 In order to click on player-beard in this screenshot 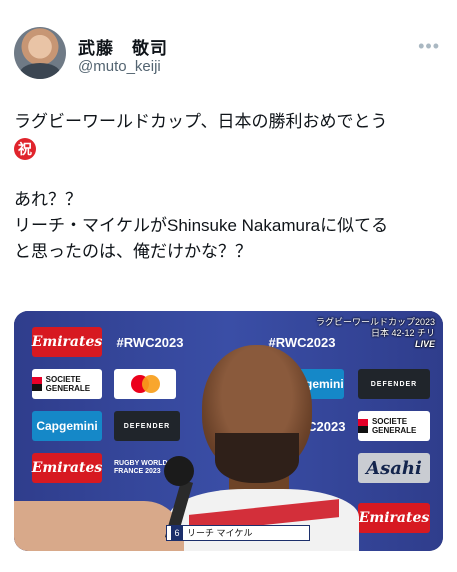, I will do `click(257, 458)`.